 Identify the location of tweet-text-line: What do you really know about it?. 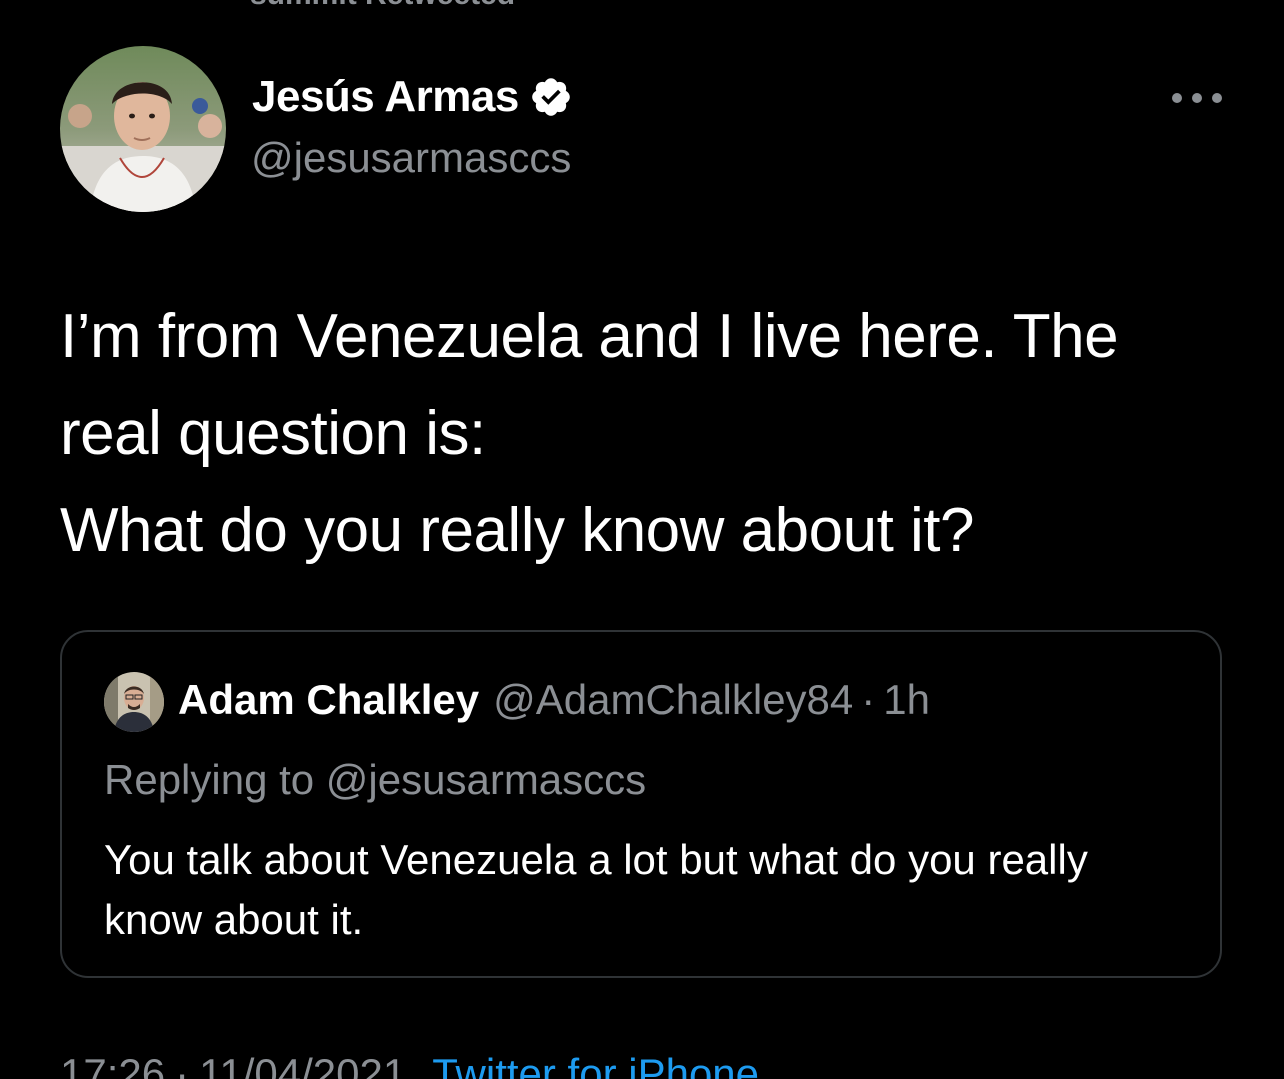
(517, 530).